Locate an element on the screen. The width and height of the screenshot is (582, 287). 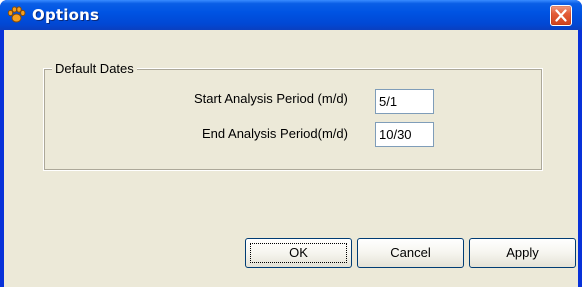
ok-button: OK is located at coordinates (298, 253).